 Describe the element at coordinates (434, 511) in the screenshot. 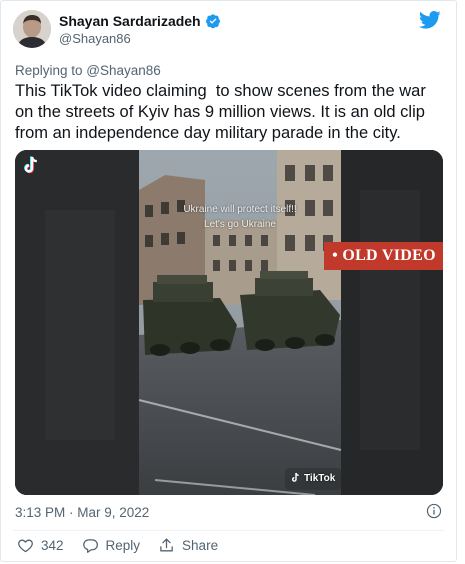

I see `info-icon` at that location.